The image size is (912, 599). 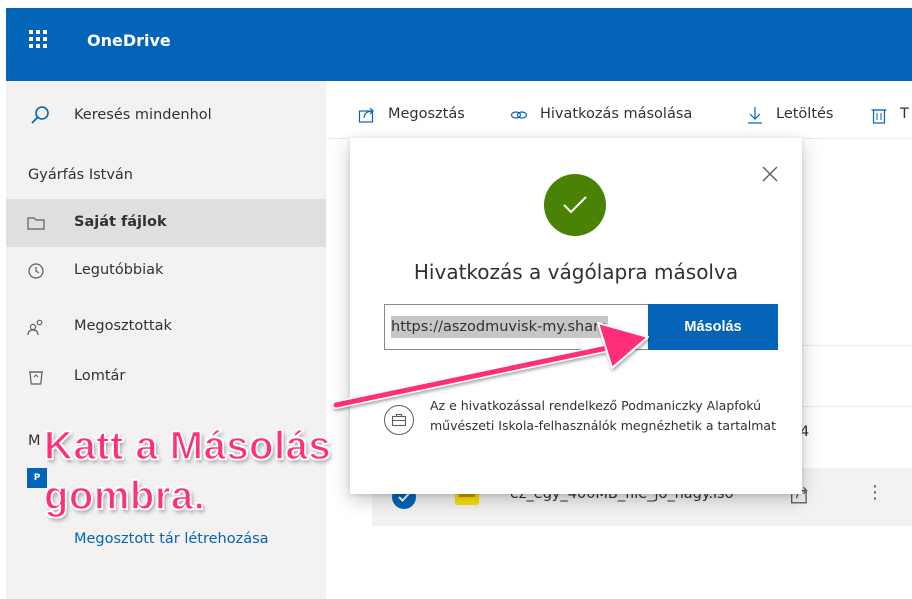 What do you see at coordinates (499, 327) in the screenshot?
I see `link-value: https://aszodmuvisk-my.share` at bounding box center [499, 327].